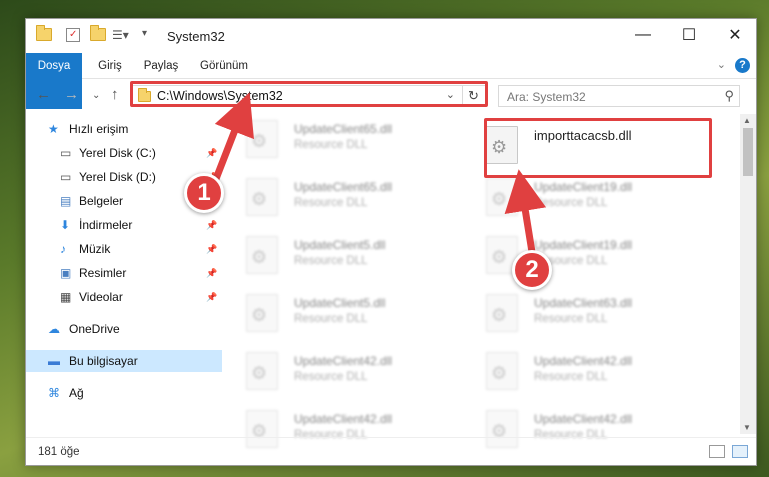  Describe the element at coordinates (232, 140) in the screenshot. I see `arrow-to-address-bar` at that location.